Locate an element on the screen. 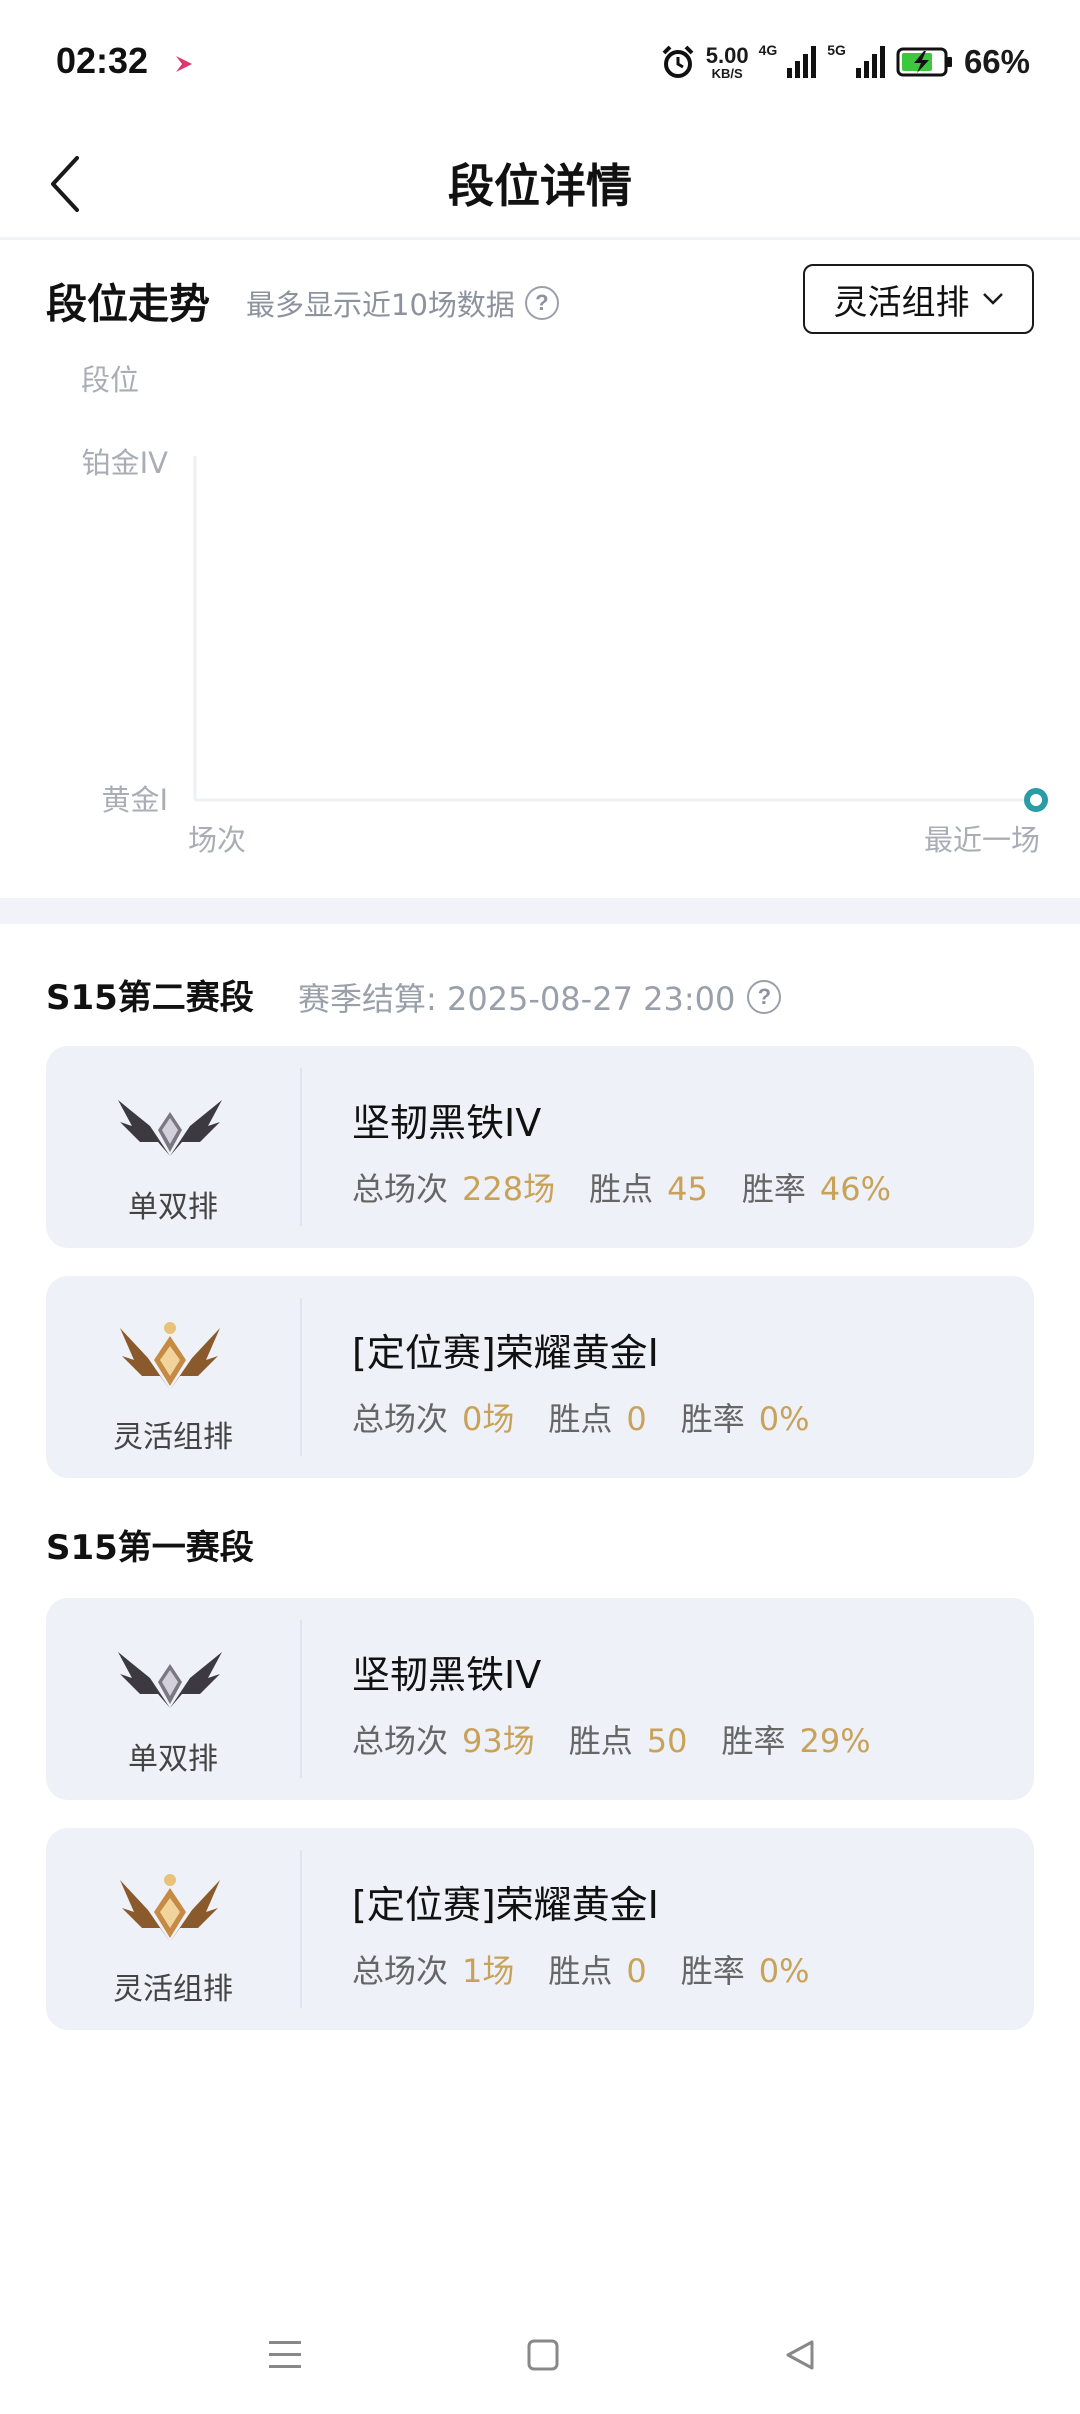 Image resolution: width=1080 pixels, height=2414 pixels. system-nav-bar is located at coordinates (540, 2355).